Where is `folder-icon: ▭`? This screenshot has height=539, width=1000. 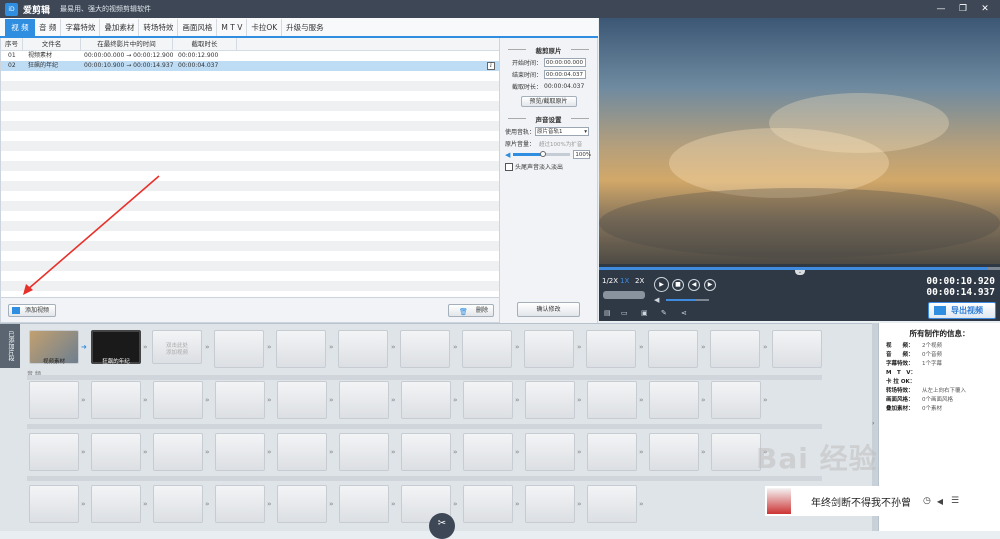 folder-icon: ▭ is located at coordinates (625, 313).